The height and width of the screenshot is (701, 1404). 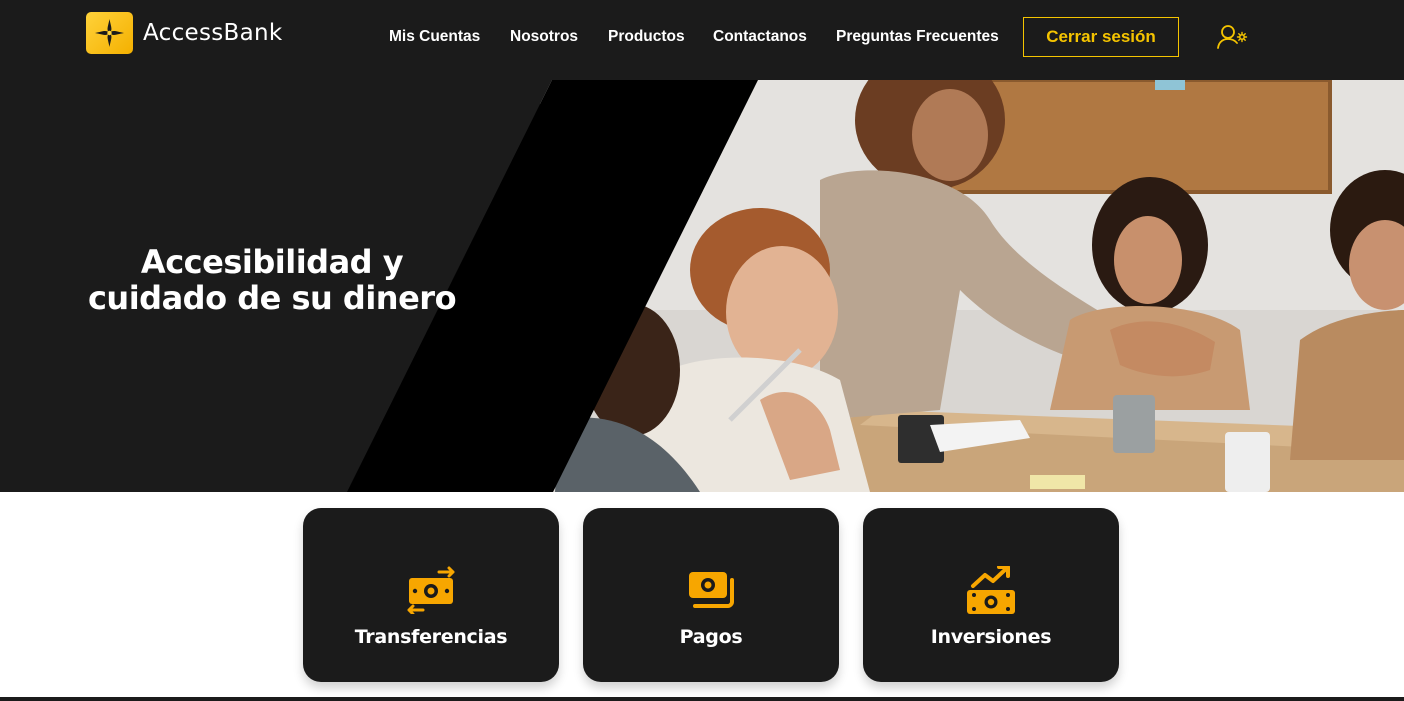 I want to click on nav-item-nosotros: Nosotros, so click(x=544, y=37).